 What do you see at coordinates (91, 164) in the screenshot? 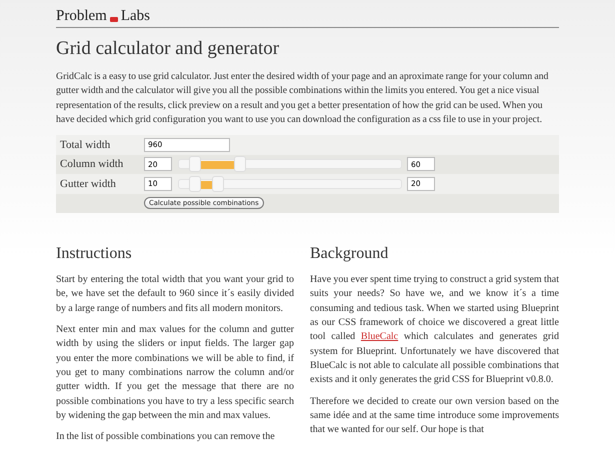
I see `field-label: Column width` at bounding box center [91, 164].